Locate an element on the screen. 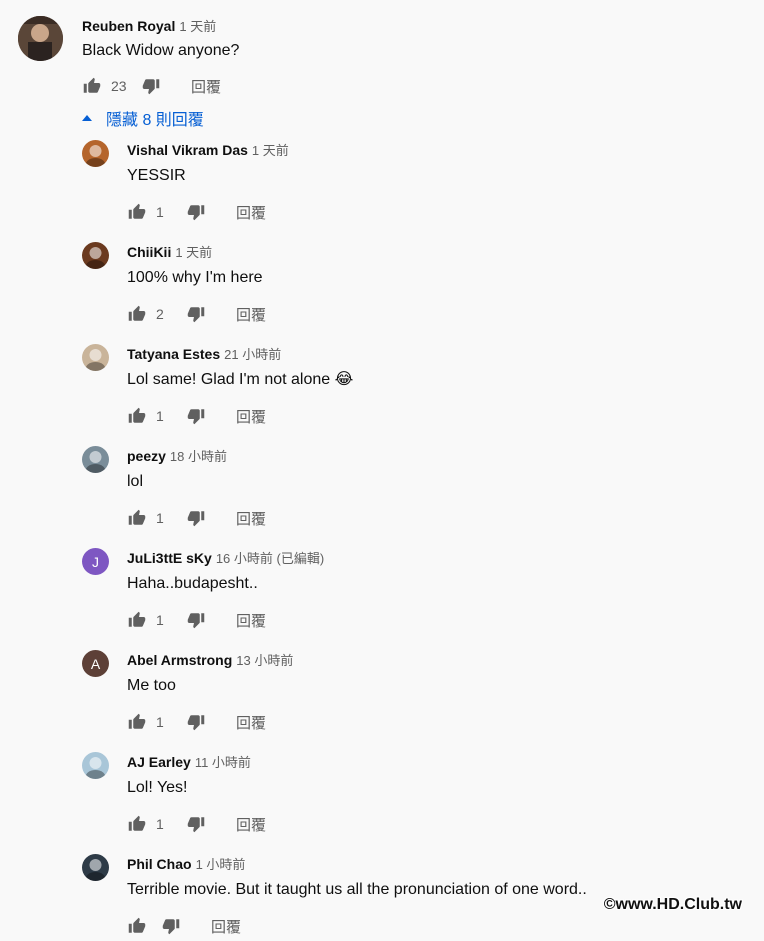  avatar: J is located at coordinates (95, 561).